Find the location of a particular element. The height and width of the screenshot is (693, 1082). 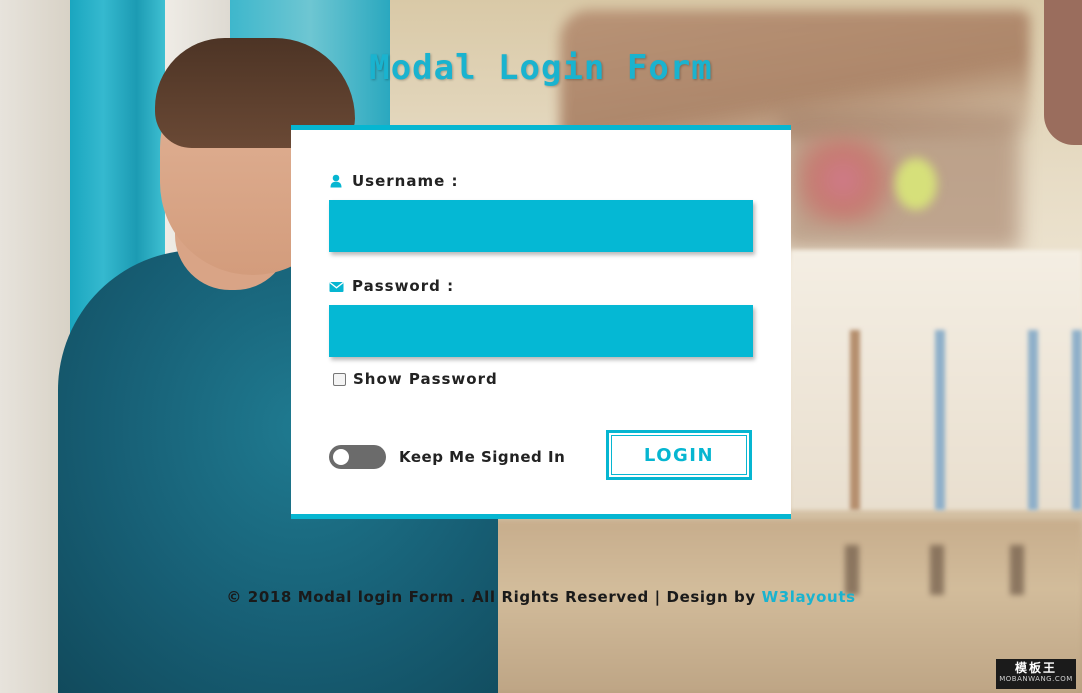

username-label-text: Username : is located at coordinates (405, 181).